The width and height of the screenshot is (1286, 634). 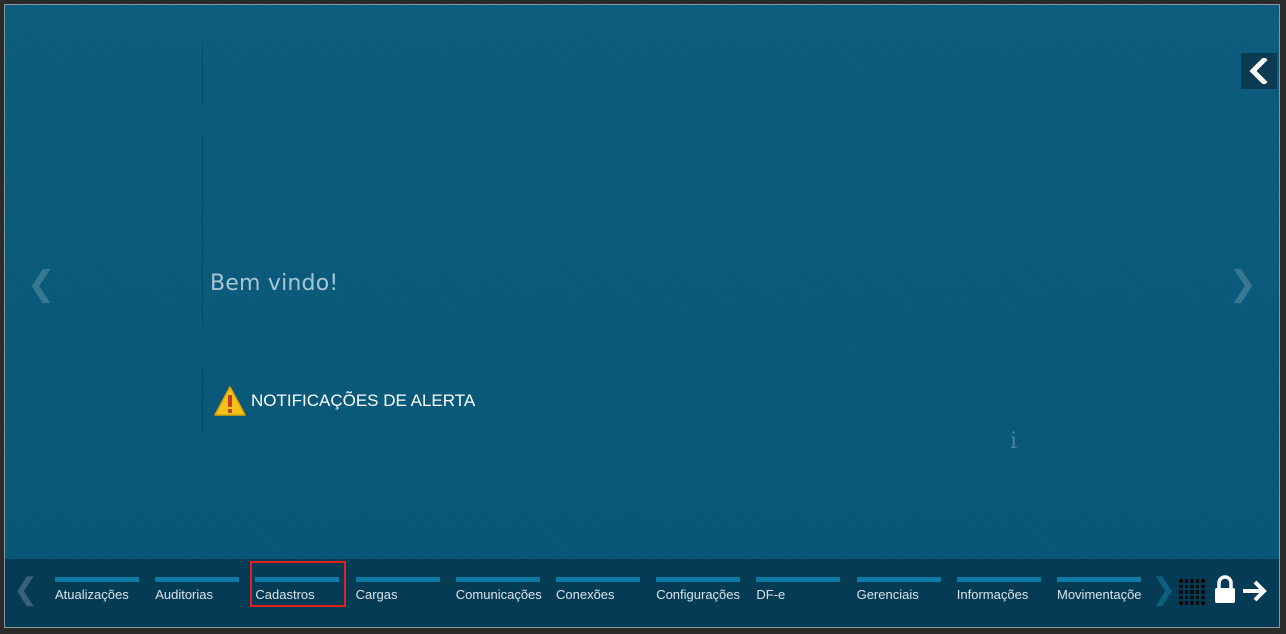 I want to click on tab-label: Comunicações, so click(x=498, y=594).